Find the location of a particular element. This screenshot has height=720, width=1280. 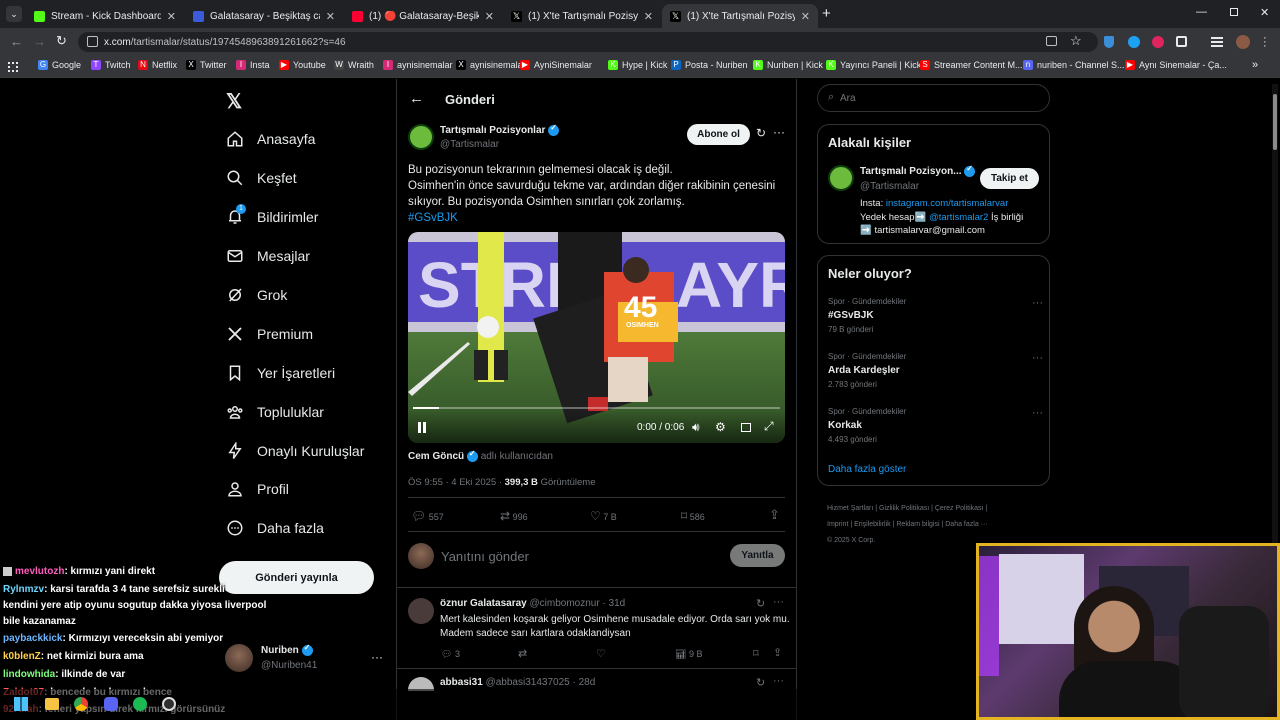

reply-grok-icon: ↻ is located at coordinates (760, 682).